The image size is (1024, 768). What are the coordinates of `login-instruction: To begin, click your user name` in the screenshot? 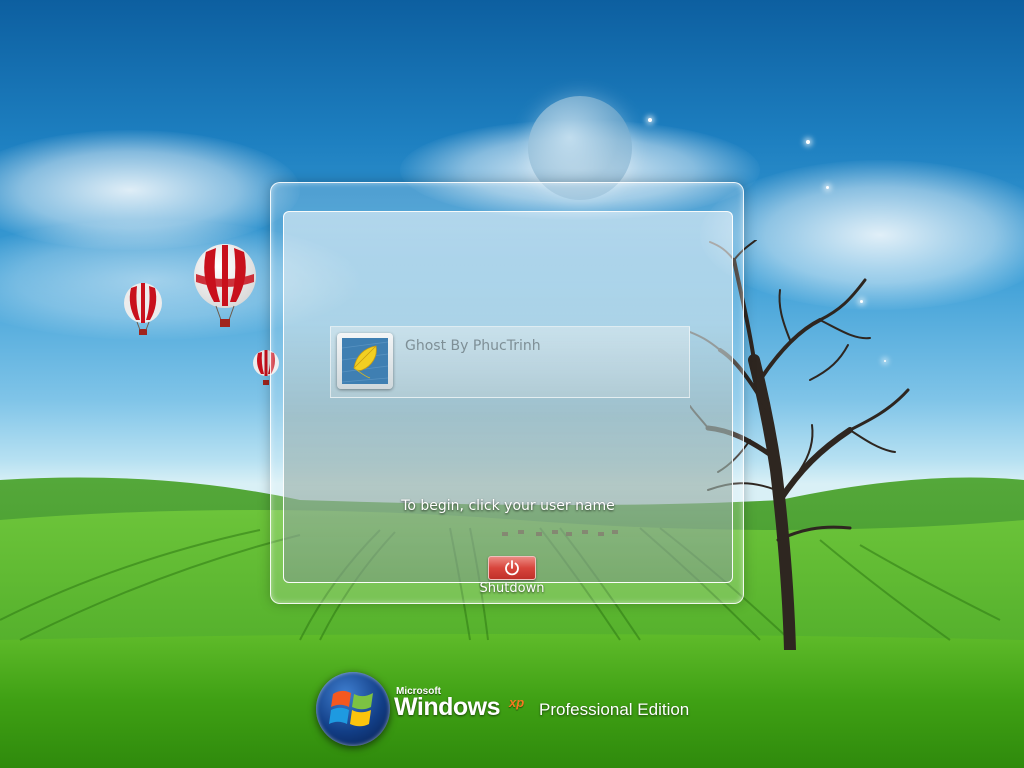 It's located at (508, 506).